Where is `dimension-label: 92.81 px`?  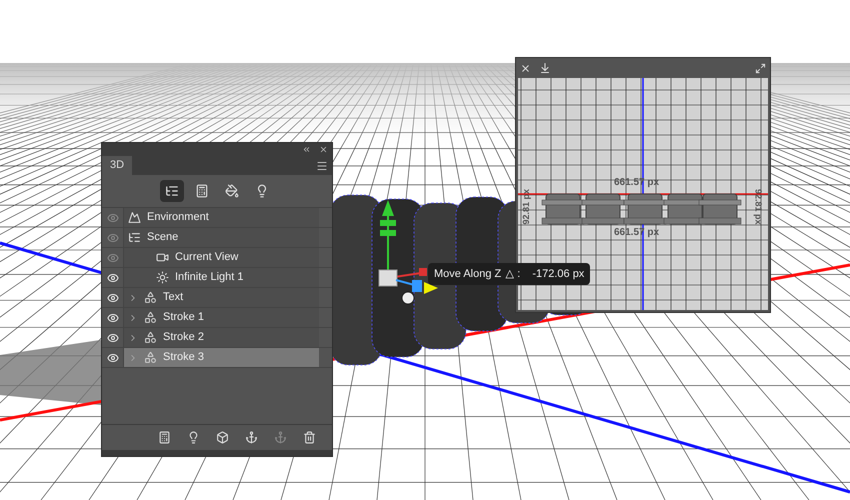
dimension-label: 92.81 px is located at coordinates (526, 206).